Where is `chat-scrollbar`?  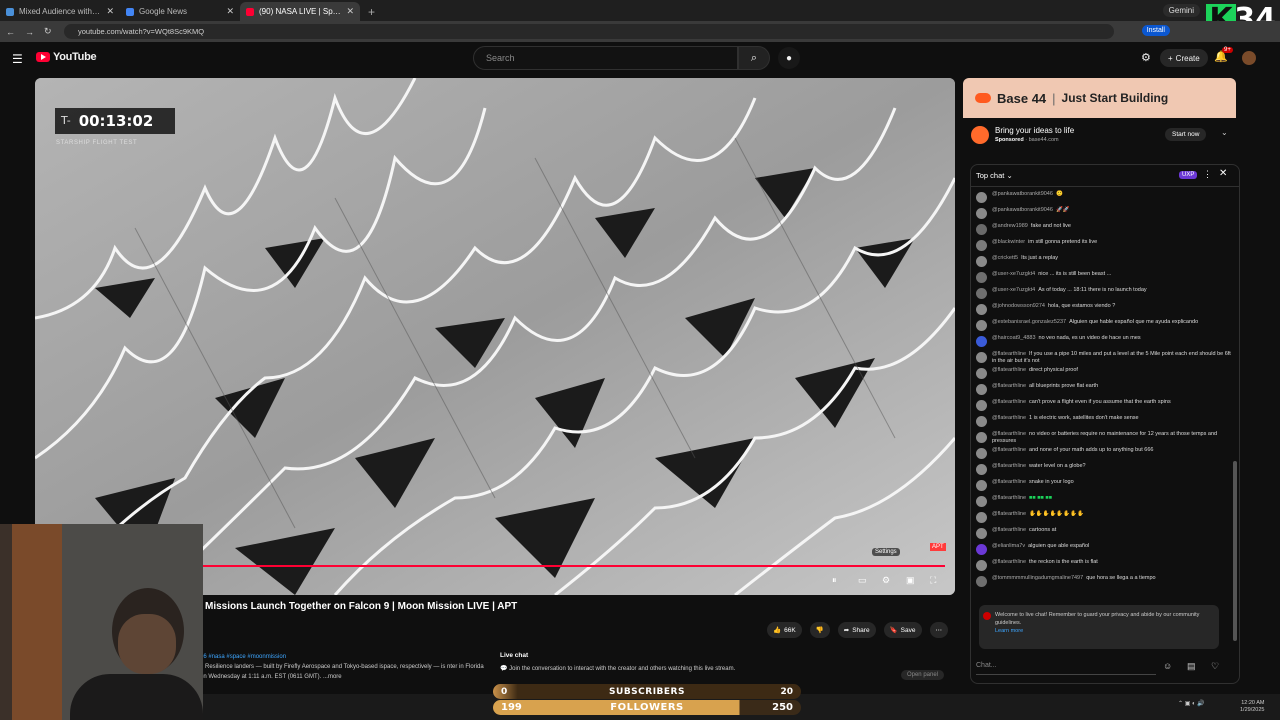
chat-scrollbar is located at coordinates (1235, 551).